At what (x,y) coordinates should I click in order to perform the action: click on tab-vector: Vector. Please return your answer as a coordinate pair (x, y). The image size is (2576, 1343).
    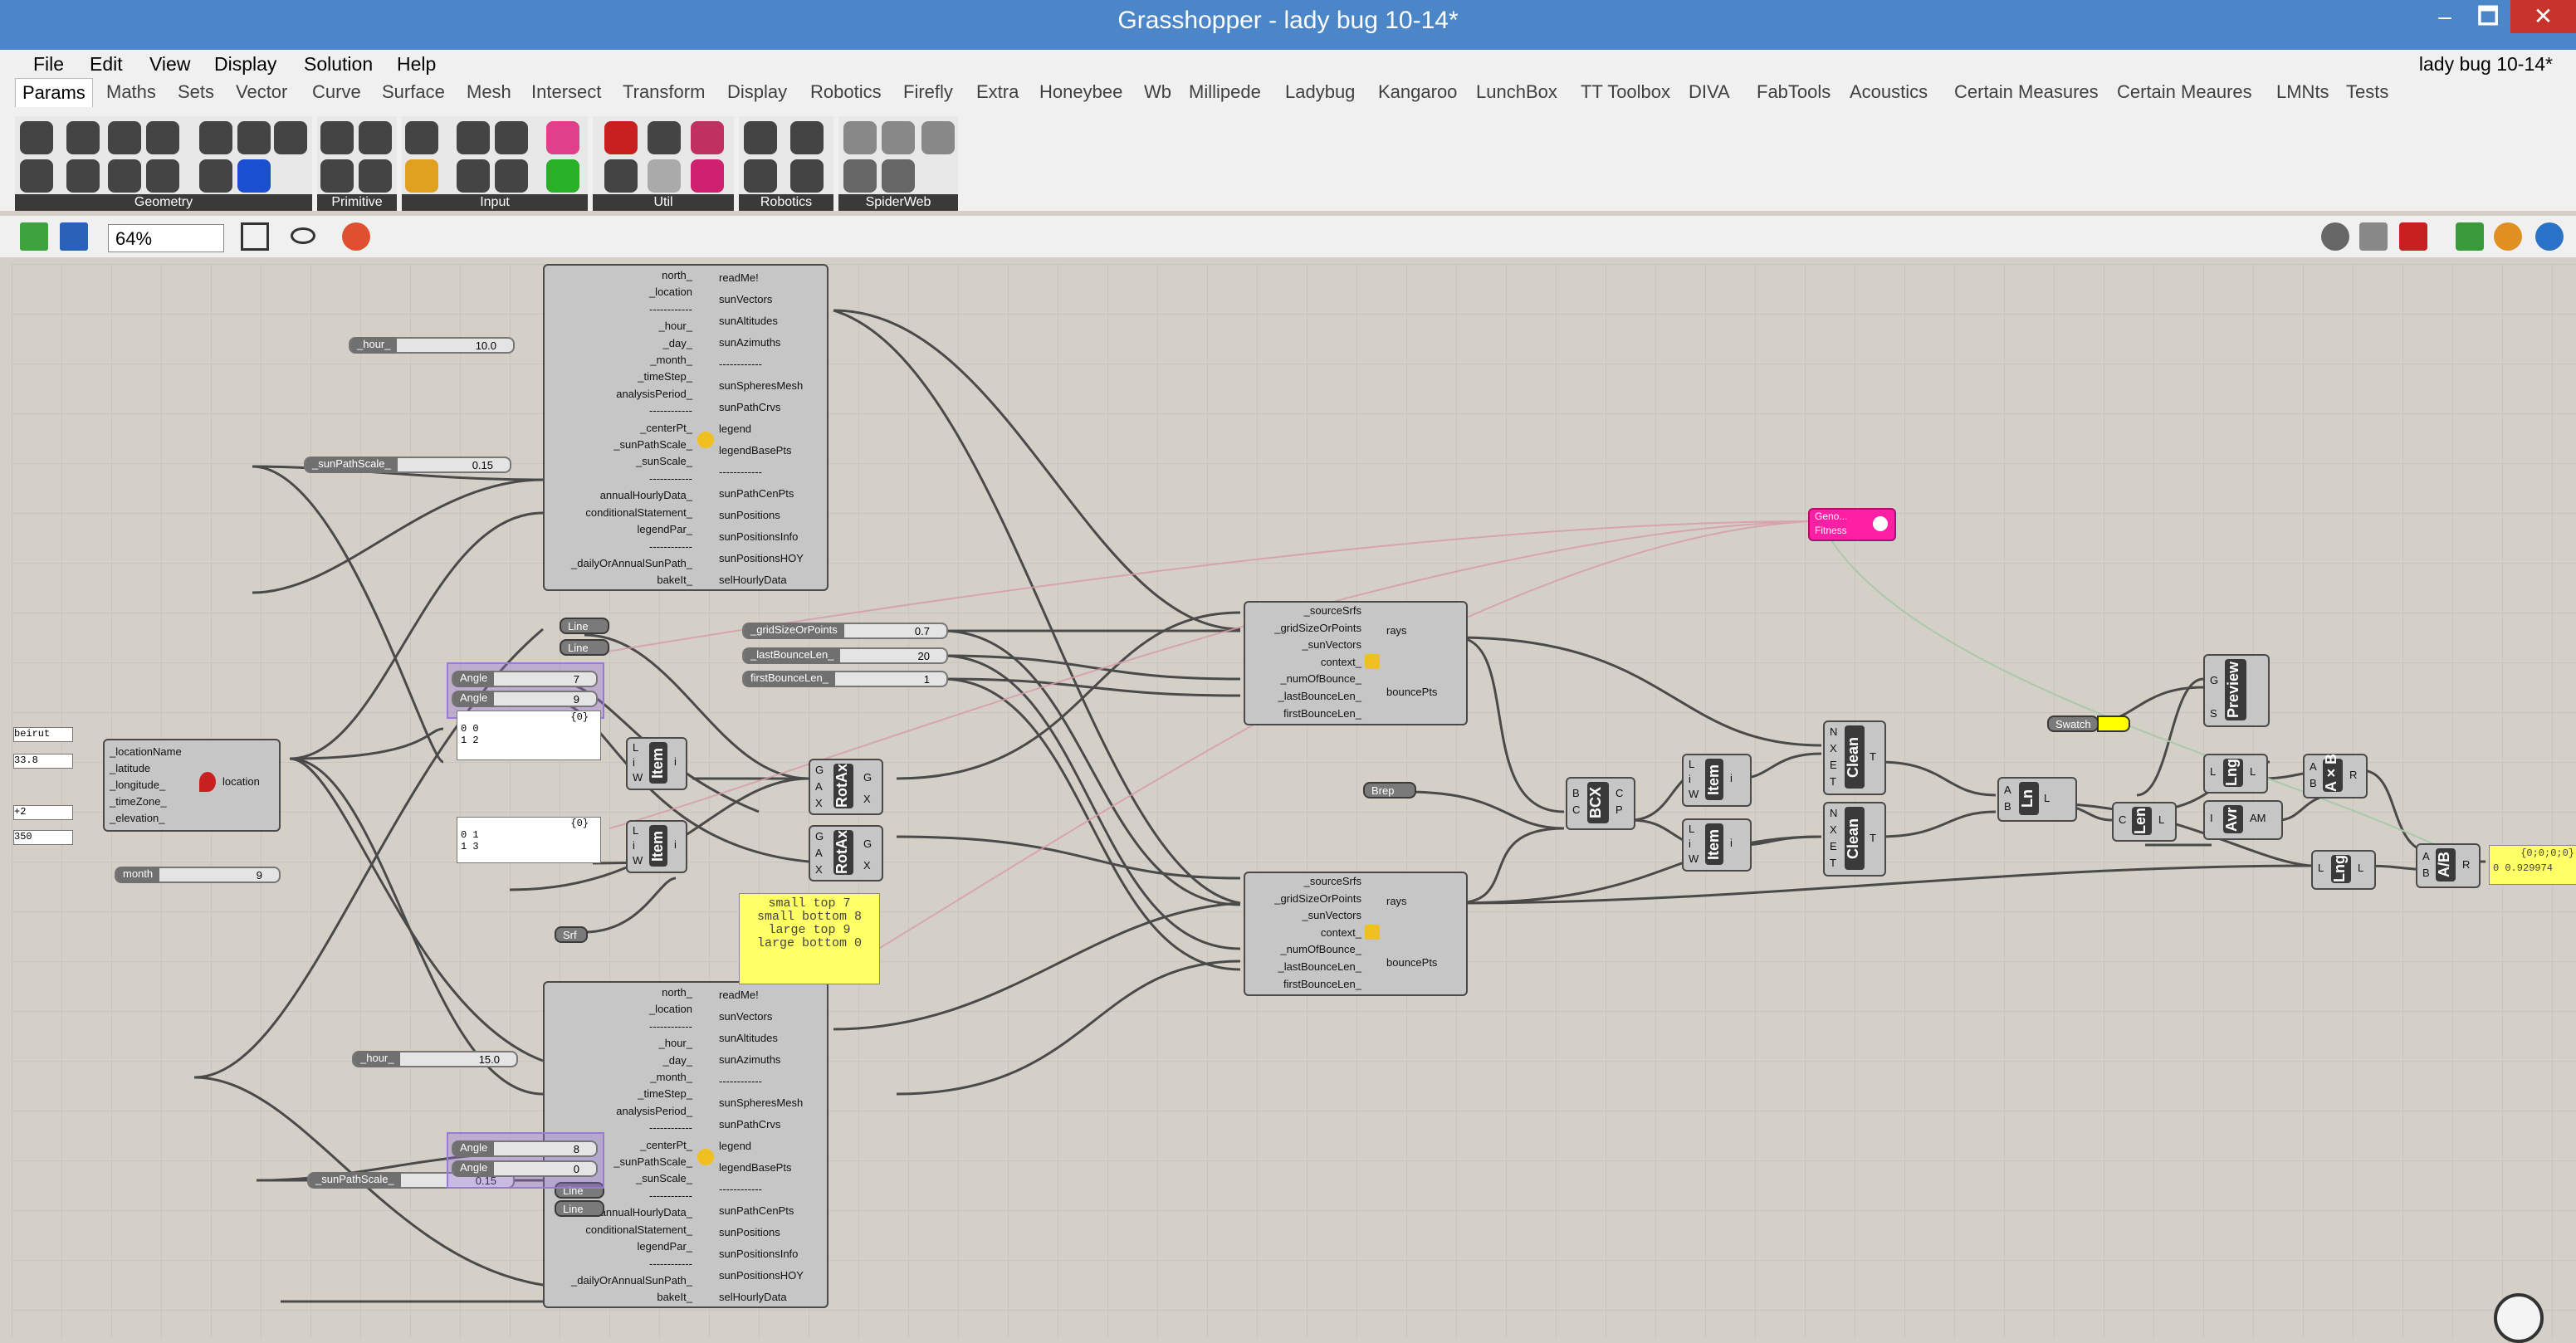
    Looking at the image, I should click on (261, 92).